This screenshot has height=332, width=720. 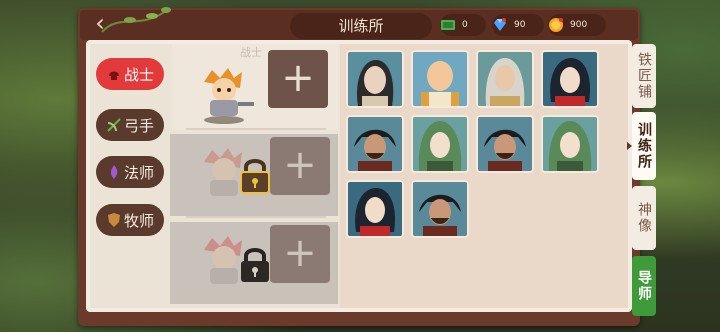 What do you see at coordinates (644, 218) in the screenshot?
I see `tab-statue: 神像` at bounding box center [644, 218].